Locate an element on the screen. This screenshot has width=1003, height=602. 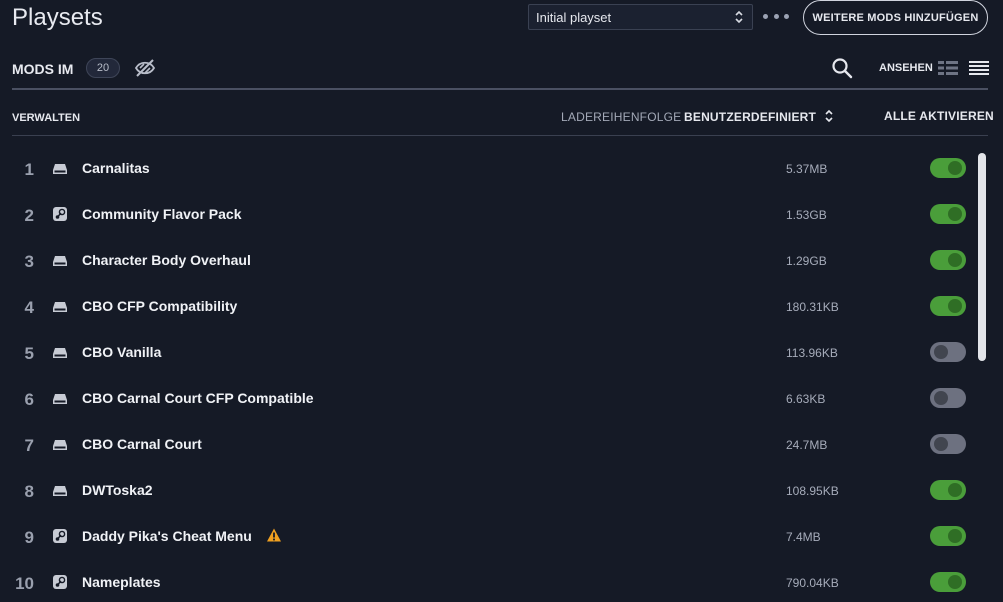
search-icon is located at coordinates (842, 68).